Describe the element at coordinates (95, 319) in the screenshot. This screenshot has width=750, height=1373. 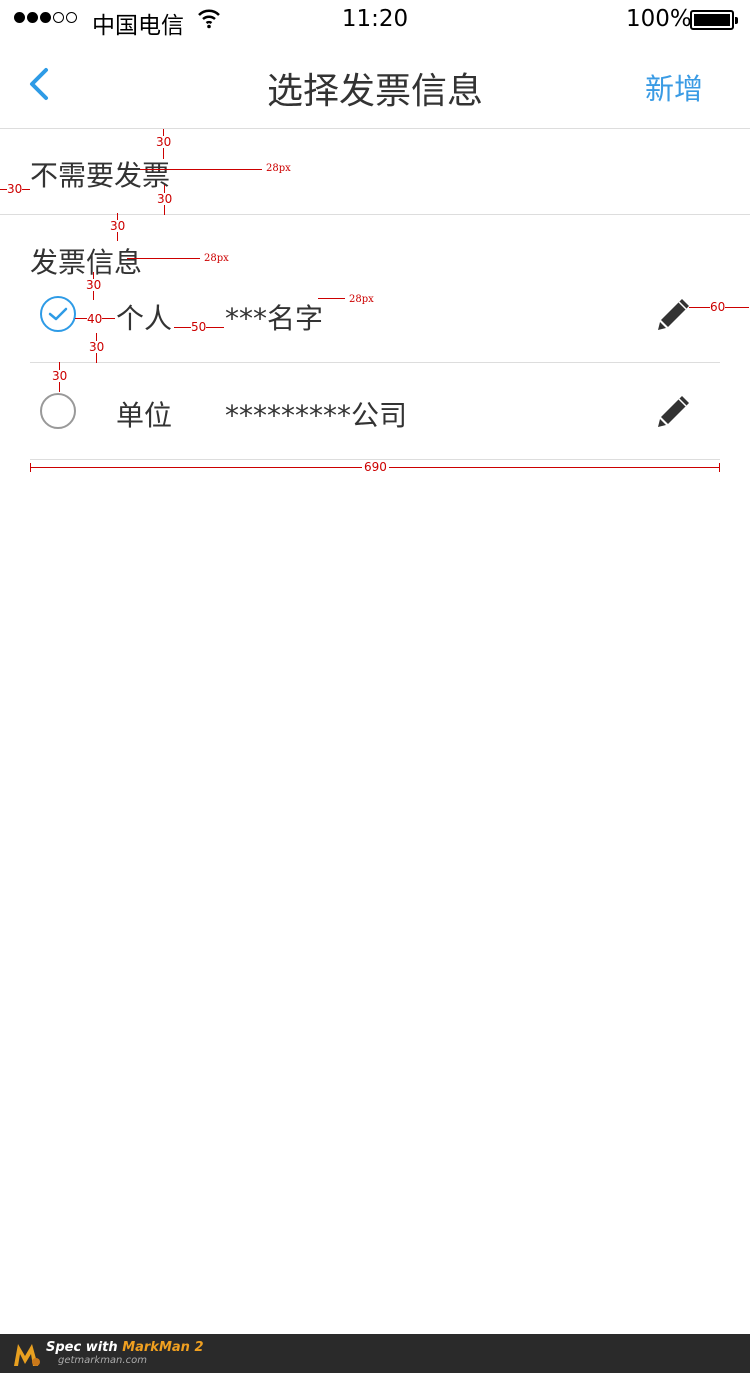
I see `spec-annotation: 40` at that location.